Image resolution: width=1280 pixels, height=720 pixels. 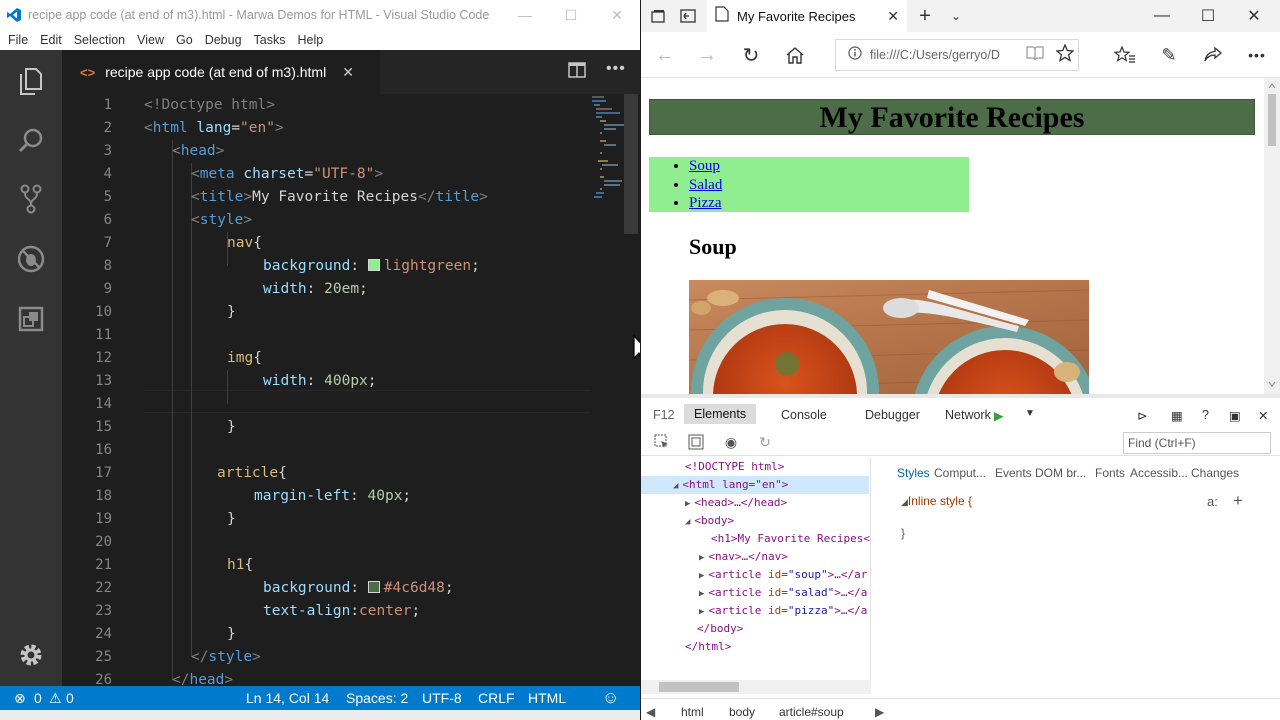 I want to click on tab-elements: Elements, so click(x=720, y=414).